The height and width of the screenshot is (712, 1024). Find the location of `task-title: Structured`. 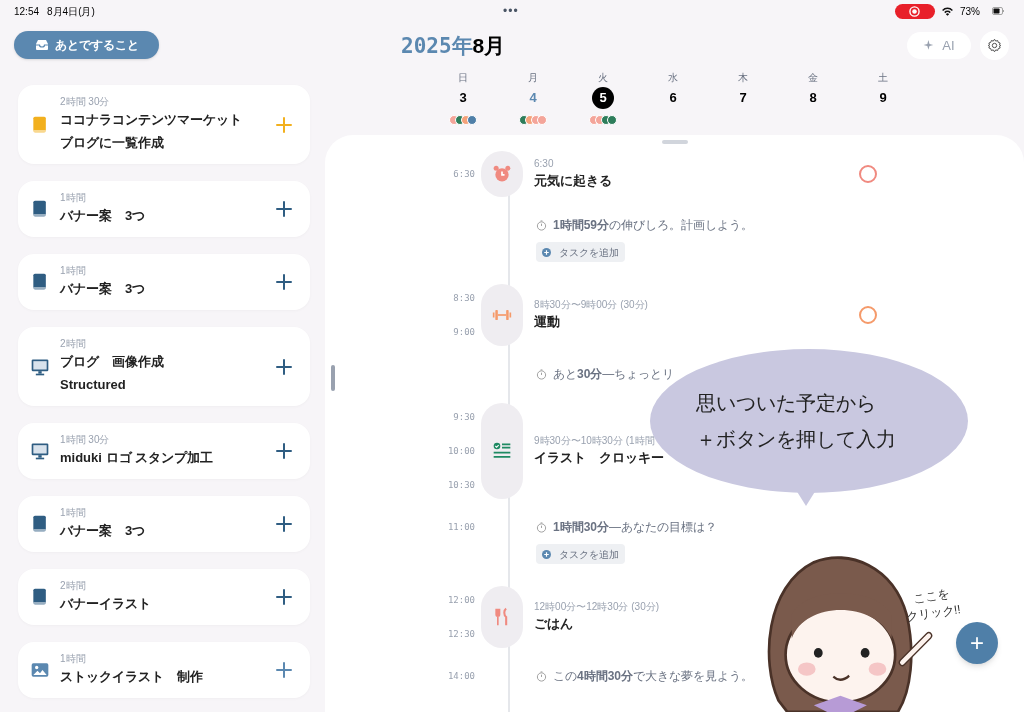

task-title: Structured is located at coordinates (93, 385).